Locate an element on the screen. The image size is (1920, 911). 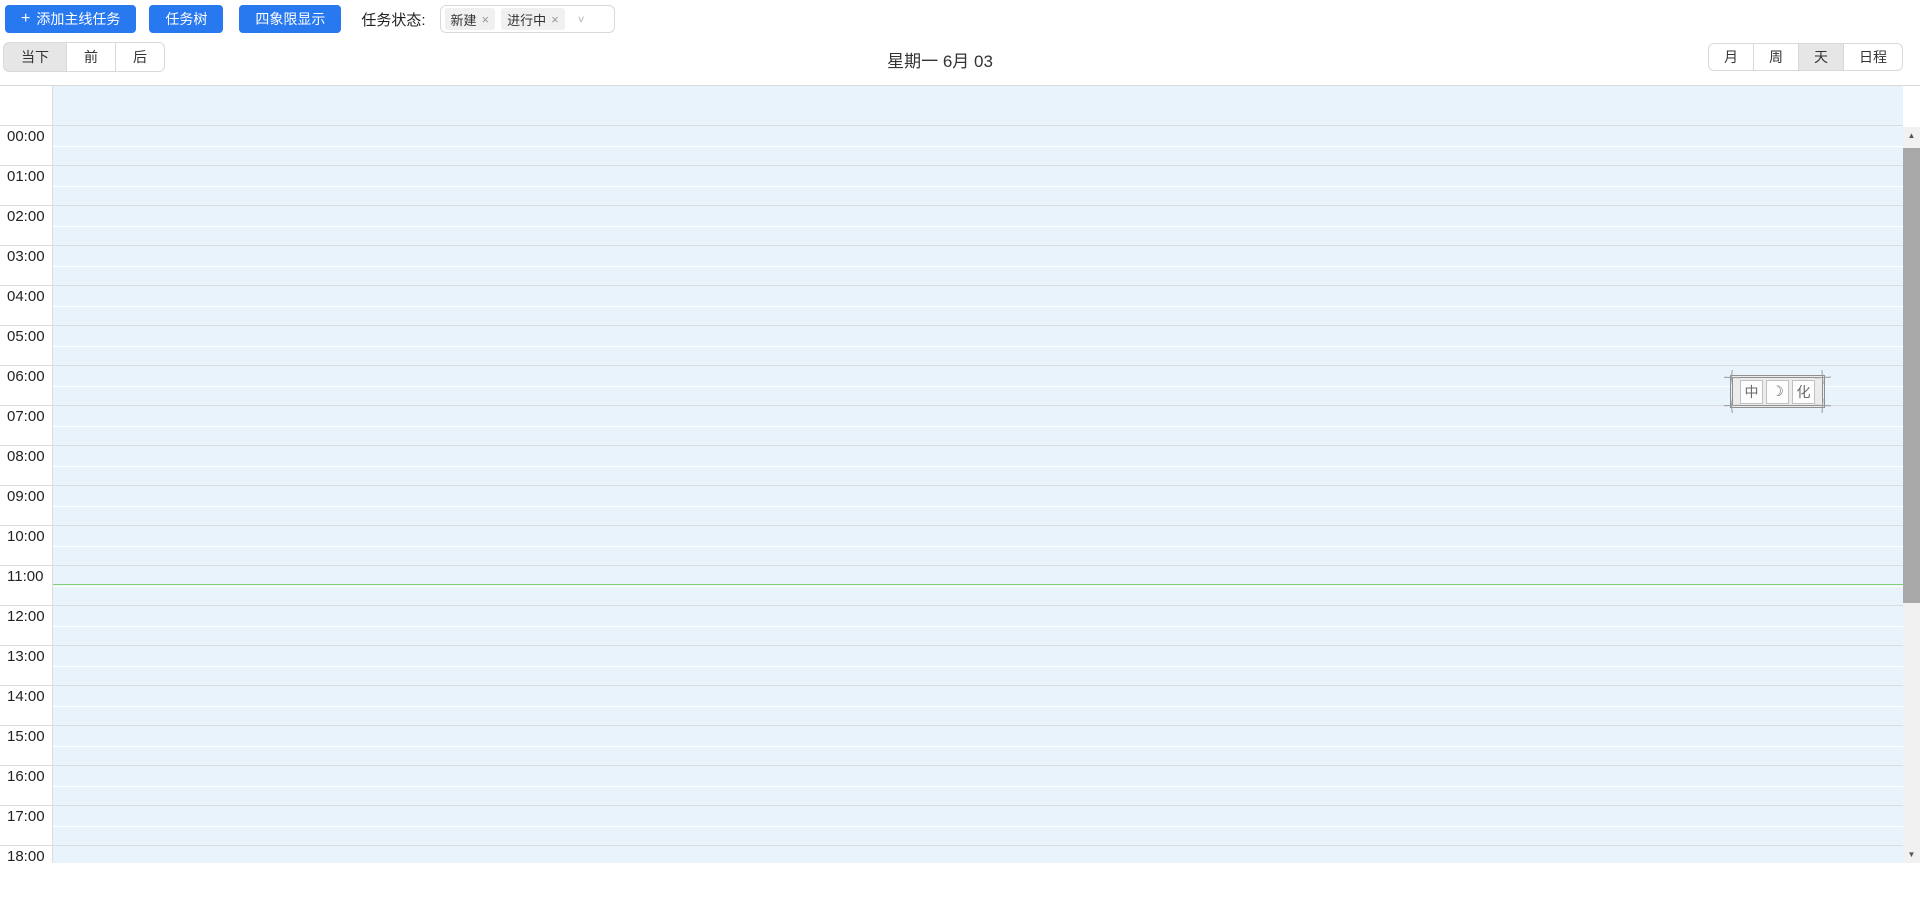
hour-label: 10:00 is located at coordinates (26, 545).